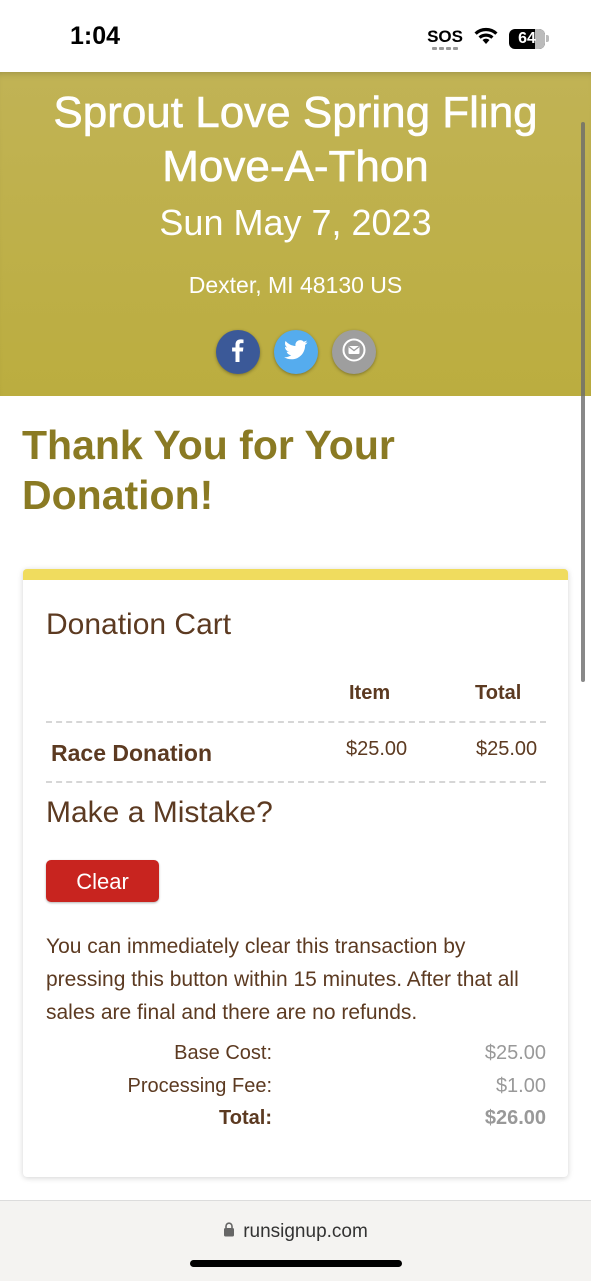  Describe the element at coordinates (445, 36) in the screenshot. I see `sos-label: SOS` at that location.